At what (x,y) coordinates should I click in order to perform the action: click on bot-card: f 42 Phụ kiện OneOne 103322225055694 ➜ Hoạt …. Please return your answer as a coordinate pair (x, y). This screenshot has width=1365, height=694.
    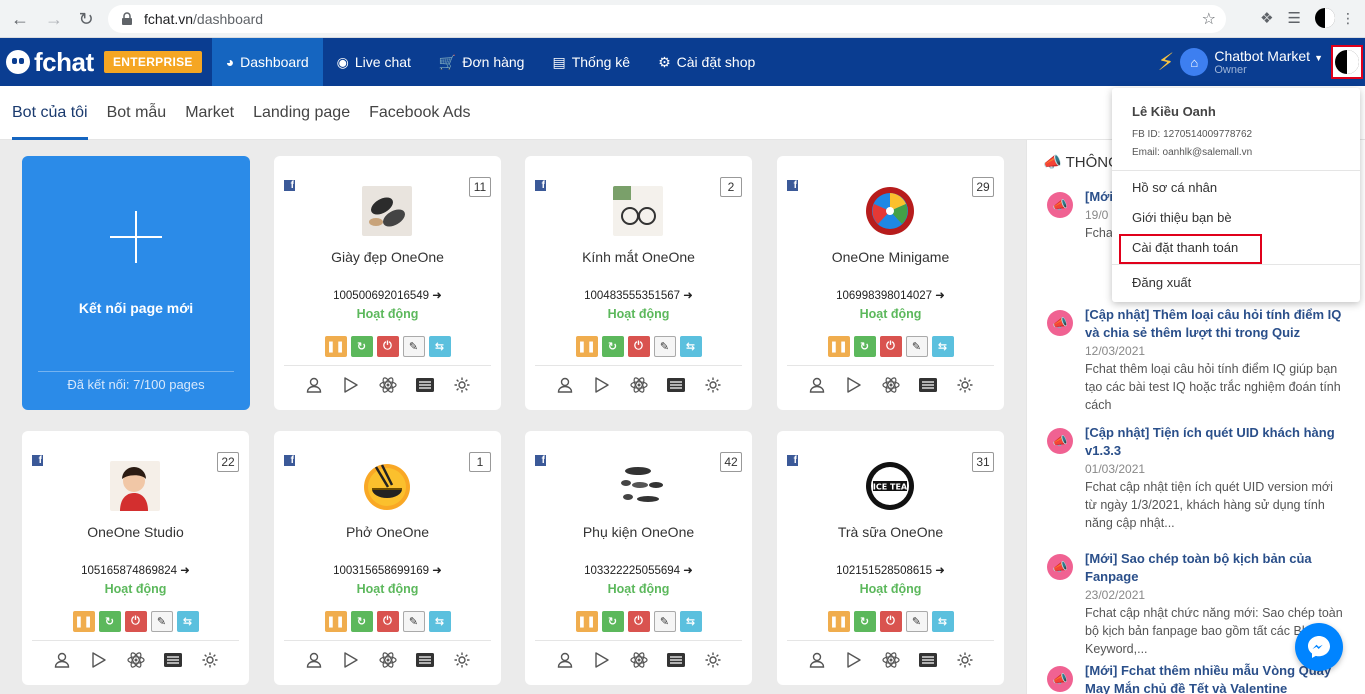
    Looking at the image, I should click on (638, 558).